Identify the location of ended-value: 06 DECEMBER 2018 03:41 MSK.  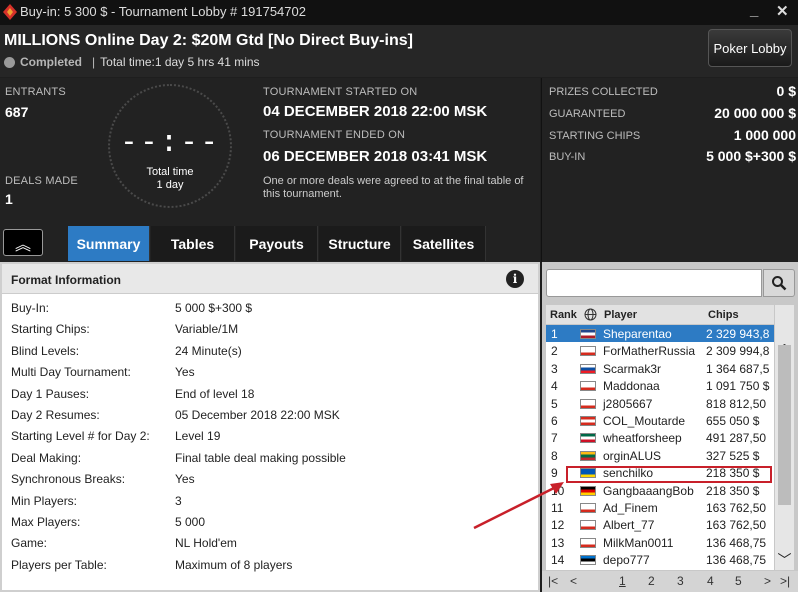
(375, 156).